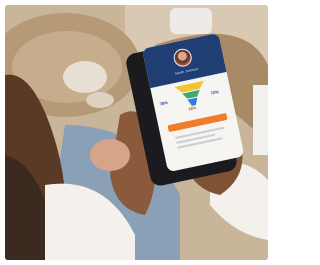 The image size is (320, 265). I want to click on paper-card, so click(260, 120).